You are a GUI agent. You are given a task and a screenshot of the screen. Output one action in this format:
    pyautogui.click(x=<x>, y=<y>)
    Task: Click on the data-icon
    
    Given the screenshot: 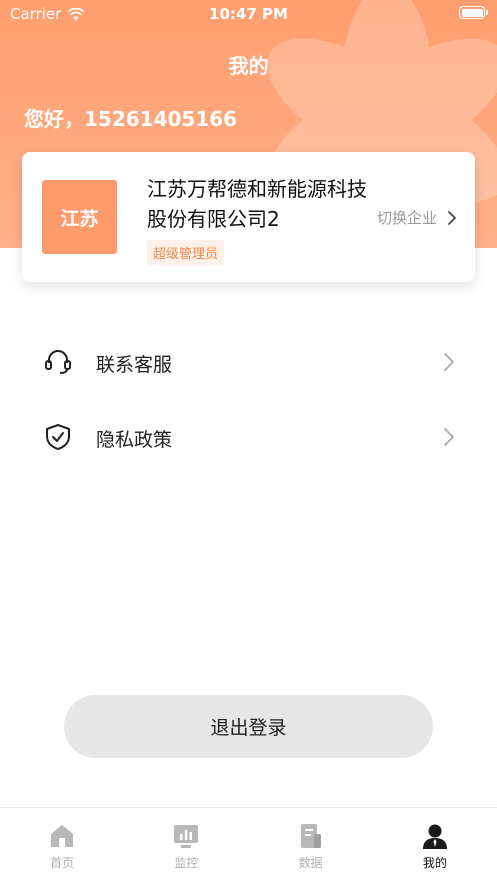 What is the action you would take?
    pyautogui.click(x=310, y=836)
    